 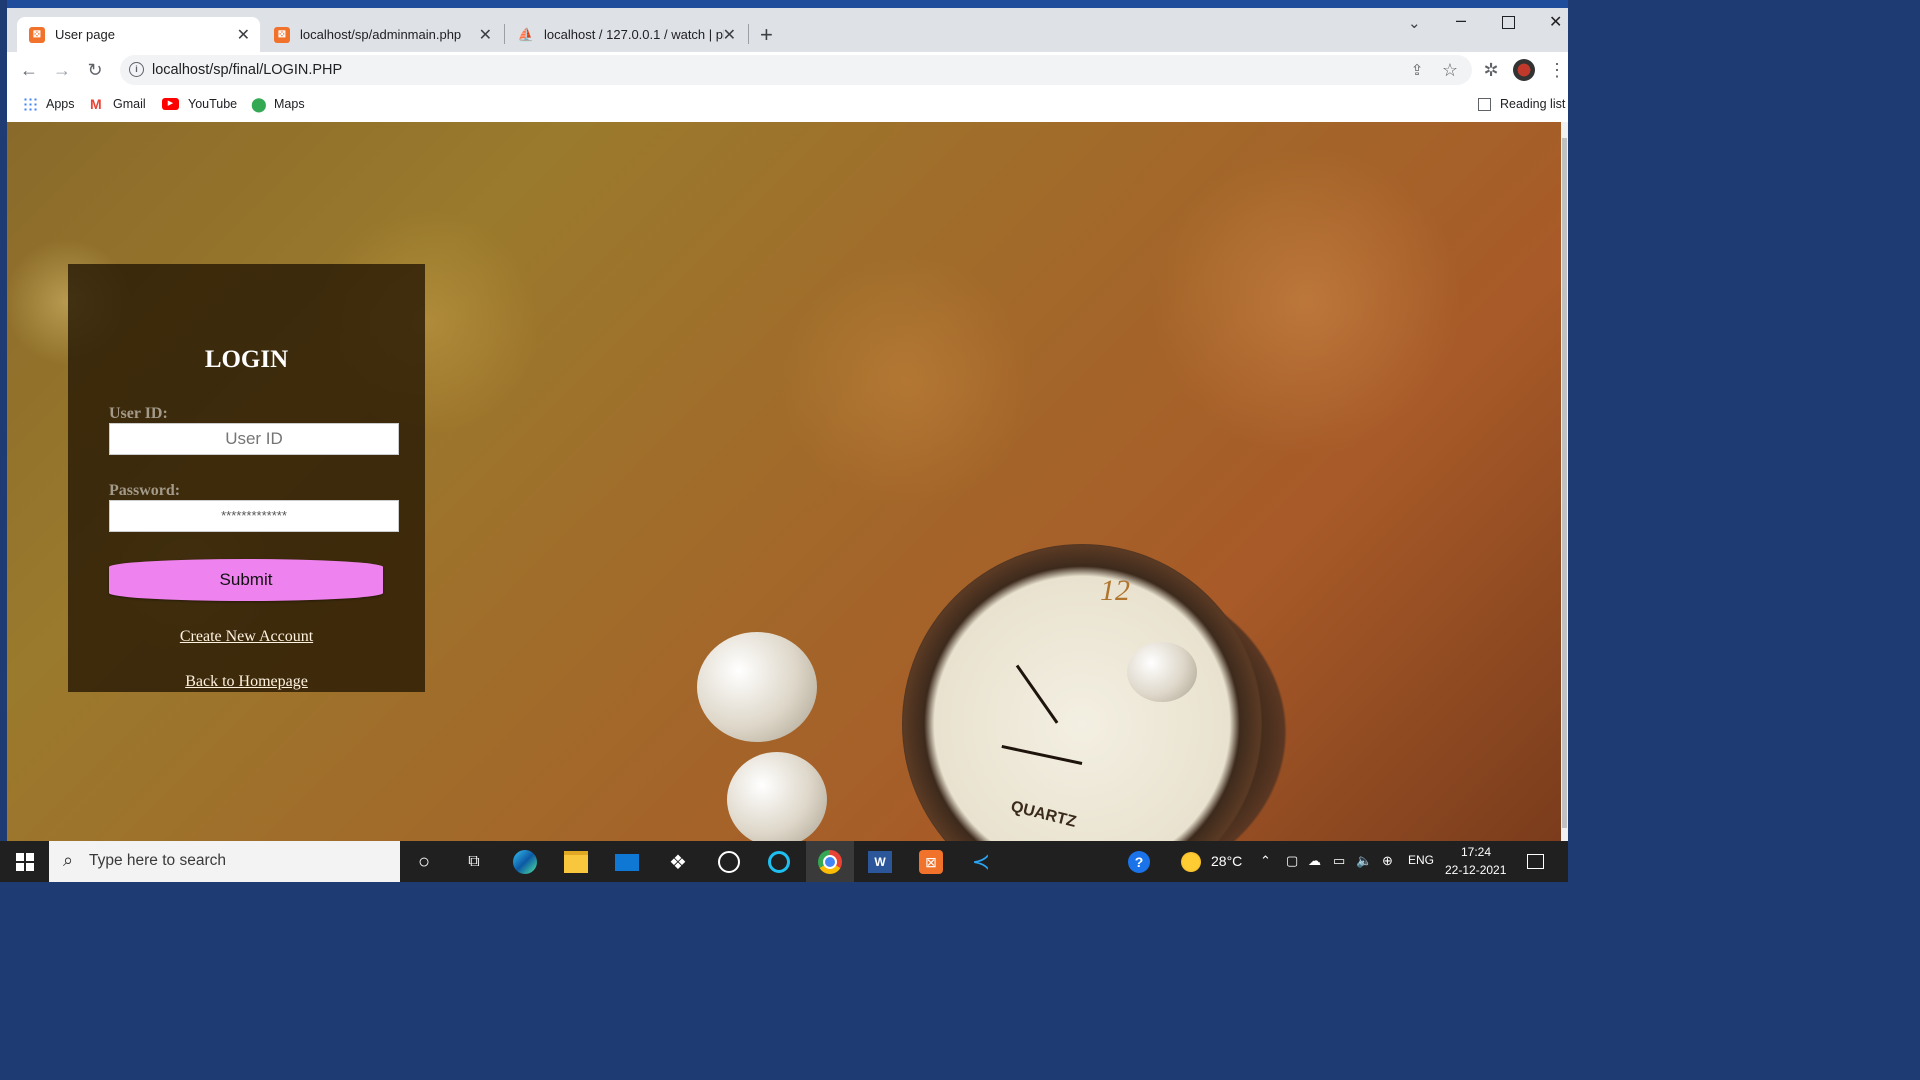 What do you see at coordinates (576, 862) in the screenshot?
I see `file-explorer-icon` at bounding box center [576, 862].